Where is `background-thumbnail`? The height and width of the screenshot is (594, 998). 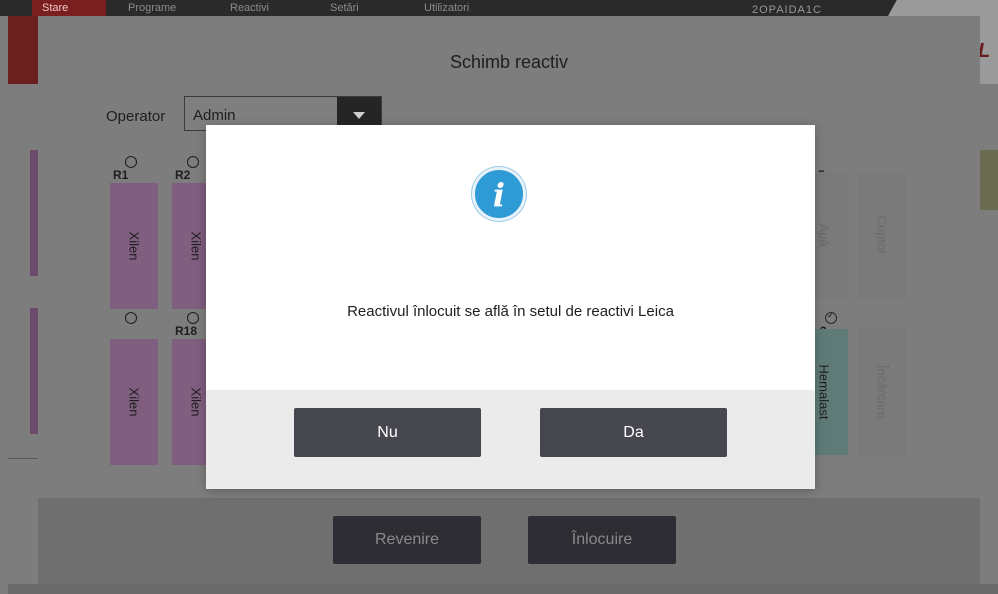 background-thumbnail is located at coordinates (989, 180).